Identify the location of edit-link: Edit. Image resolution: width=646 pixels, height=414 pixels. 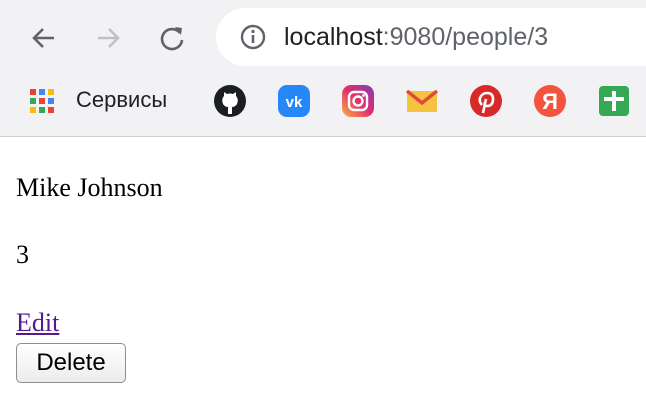
(37, 323).